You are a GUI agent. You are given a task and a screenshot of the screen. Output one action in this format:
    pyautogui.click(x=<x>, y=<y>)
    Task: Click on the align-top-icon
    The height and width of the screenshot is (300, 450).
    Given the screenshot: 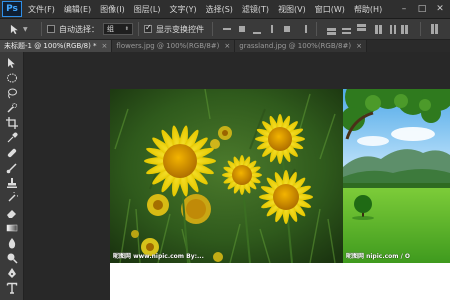 What is the action you would take?
    pyautogui.click(x=227, y=29)
    